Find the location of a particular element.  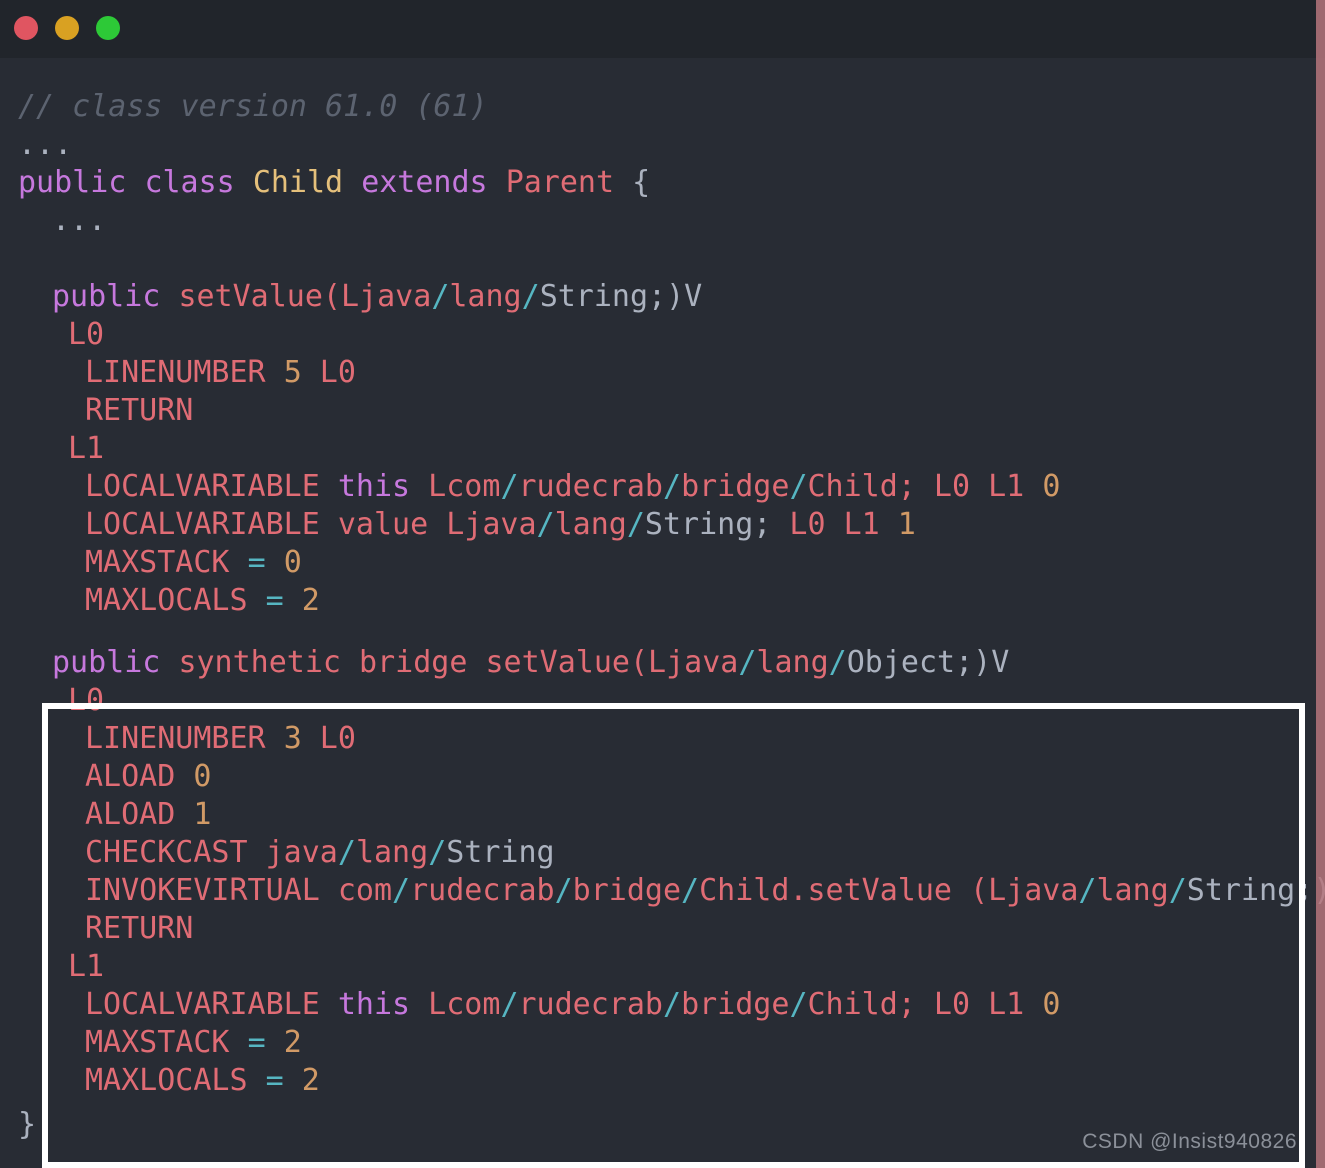

code-line-highlighted: L0 is located at coordinates (52, 701).